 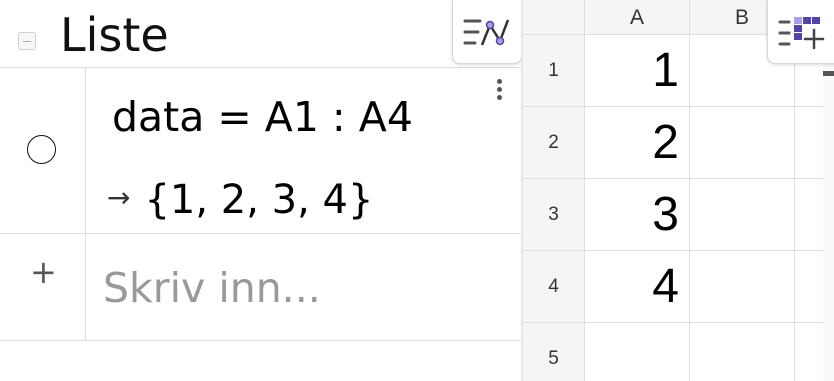 I want to click on cell-b2, so click(x=742, y=143).